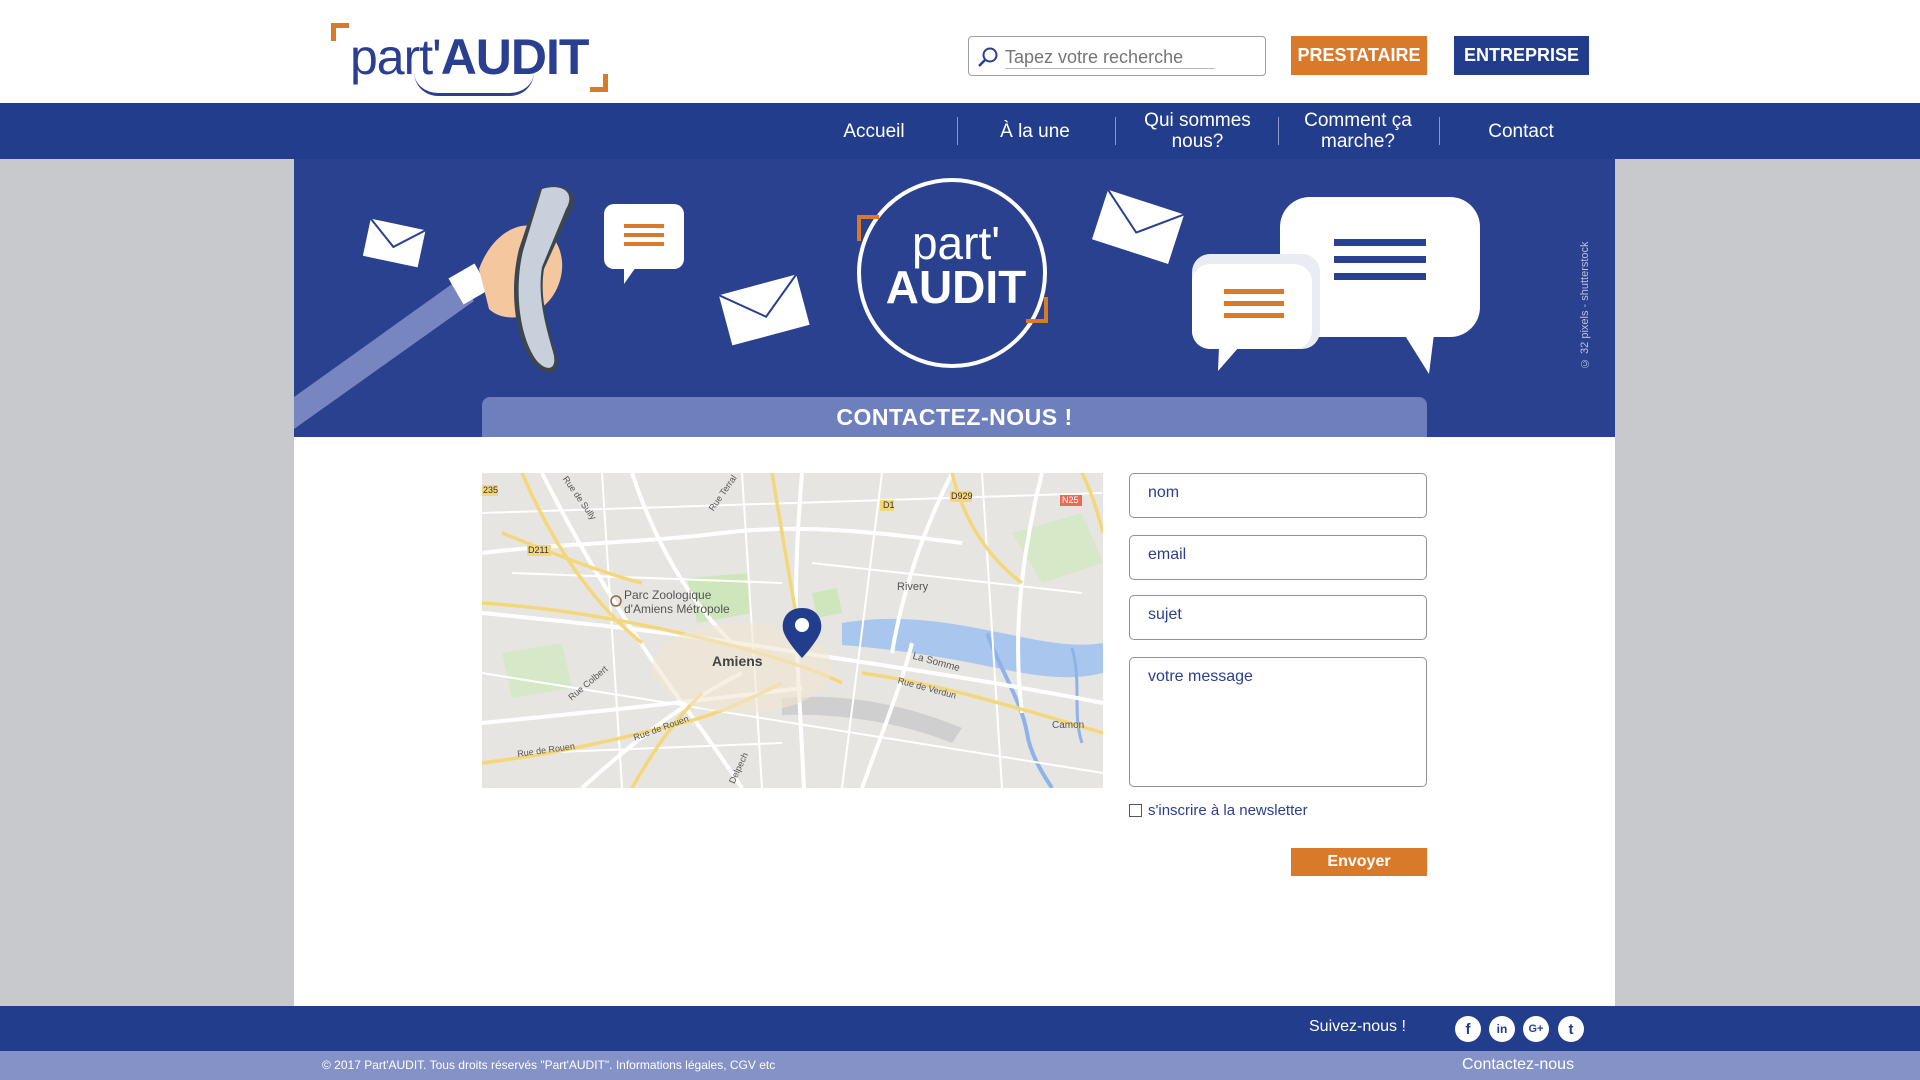 The image size is (1920, 1080). What do you see at coordinates (960, 51) in the screenshot?
I see `header: part'AUDIT PRESTATAIRE ENTREPRISE` at bounding box center [960, 51].